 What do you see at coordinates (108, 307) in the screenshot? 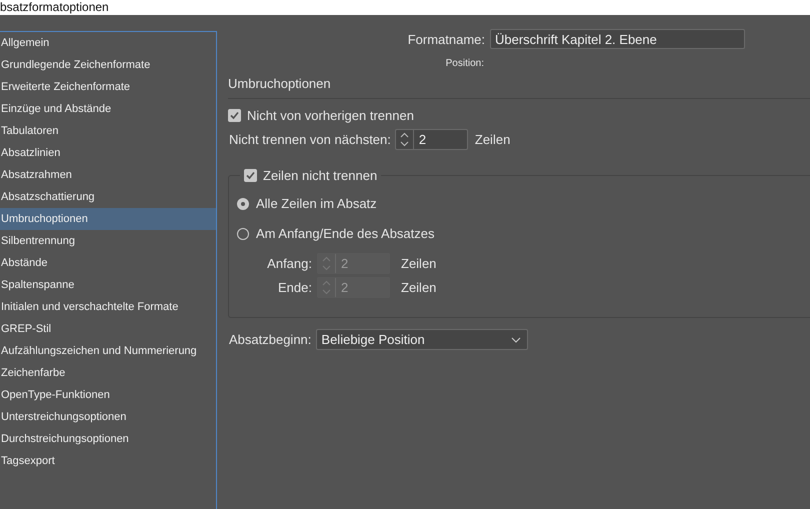
I see `sidebar-item: Initialen und verschachtelte Formate` at bounding box center [108, 307].